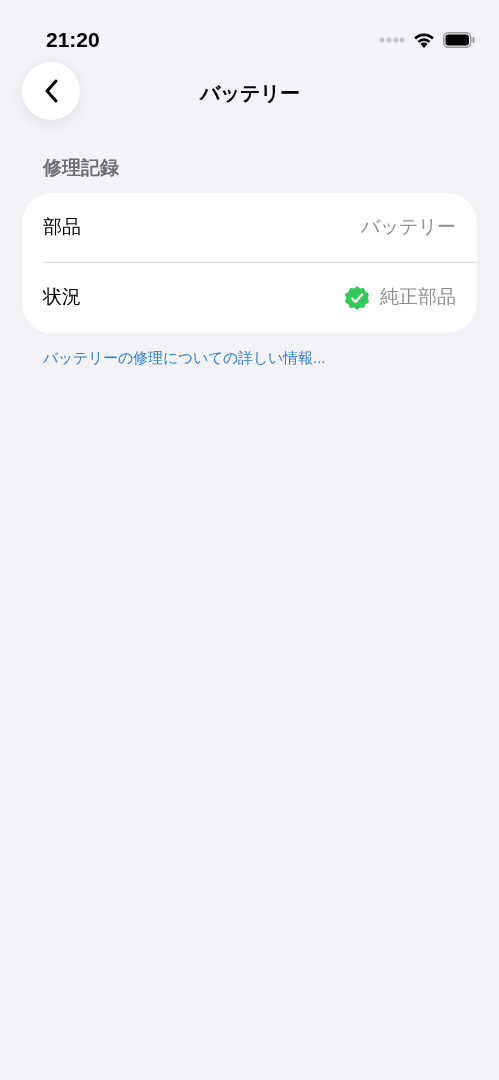 The width and height of the screenshot is (499, 1080). I want to click on row-label: 部品, so click(62, 226).